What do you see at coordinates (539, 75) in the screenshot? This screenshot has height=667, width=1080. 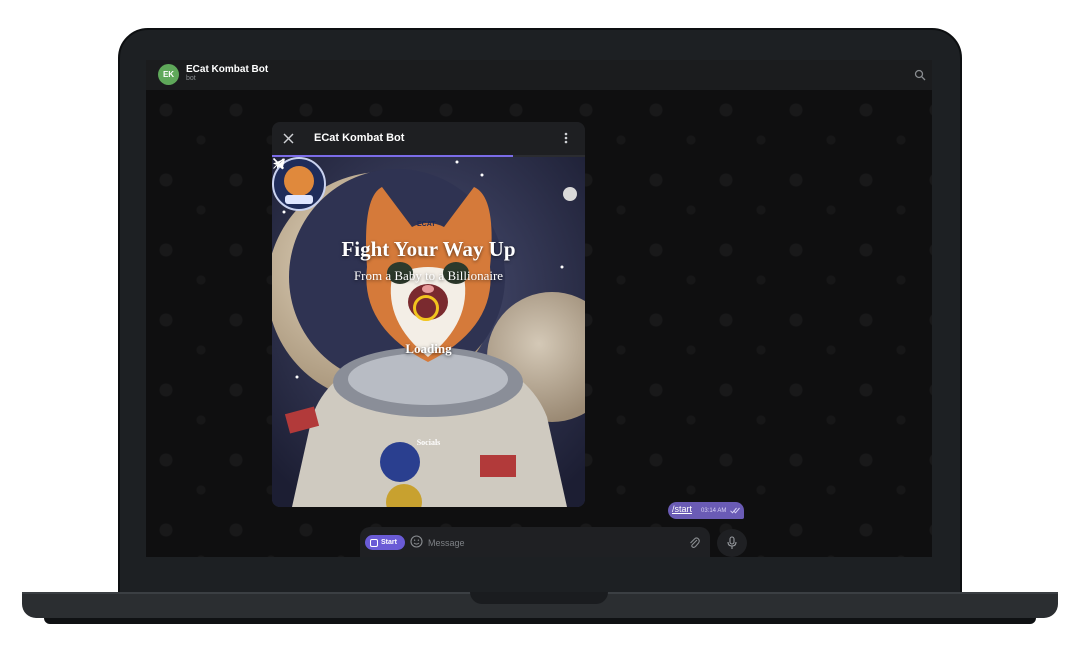 I see `chat-header: EK ECat Kombat Bot bot` at bounding box center [539, 75].